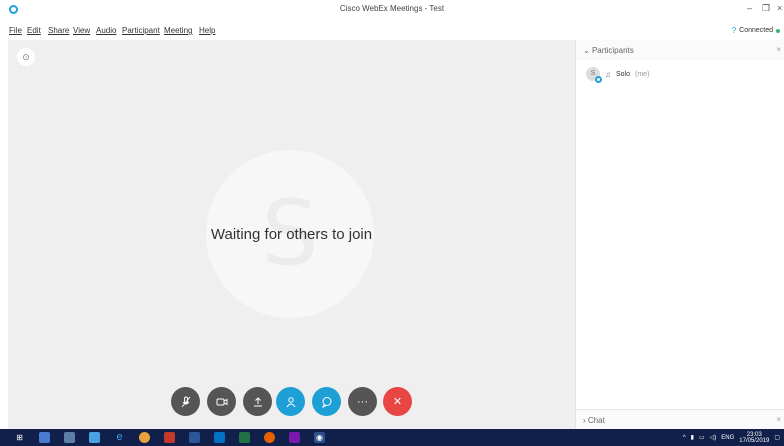 This screenshot has width=784, height=446. What do you see at coordinates (58, 30) in the screenshot?
I see `menu-share: Share` at bounding box center [58, 30].